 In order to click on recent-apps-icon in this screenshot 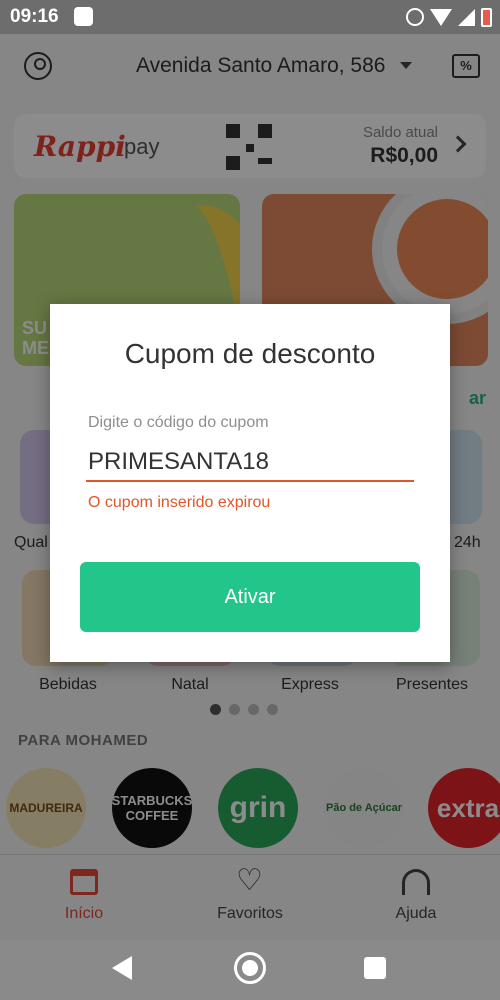, I will do `click(375, 968)`.